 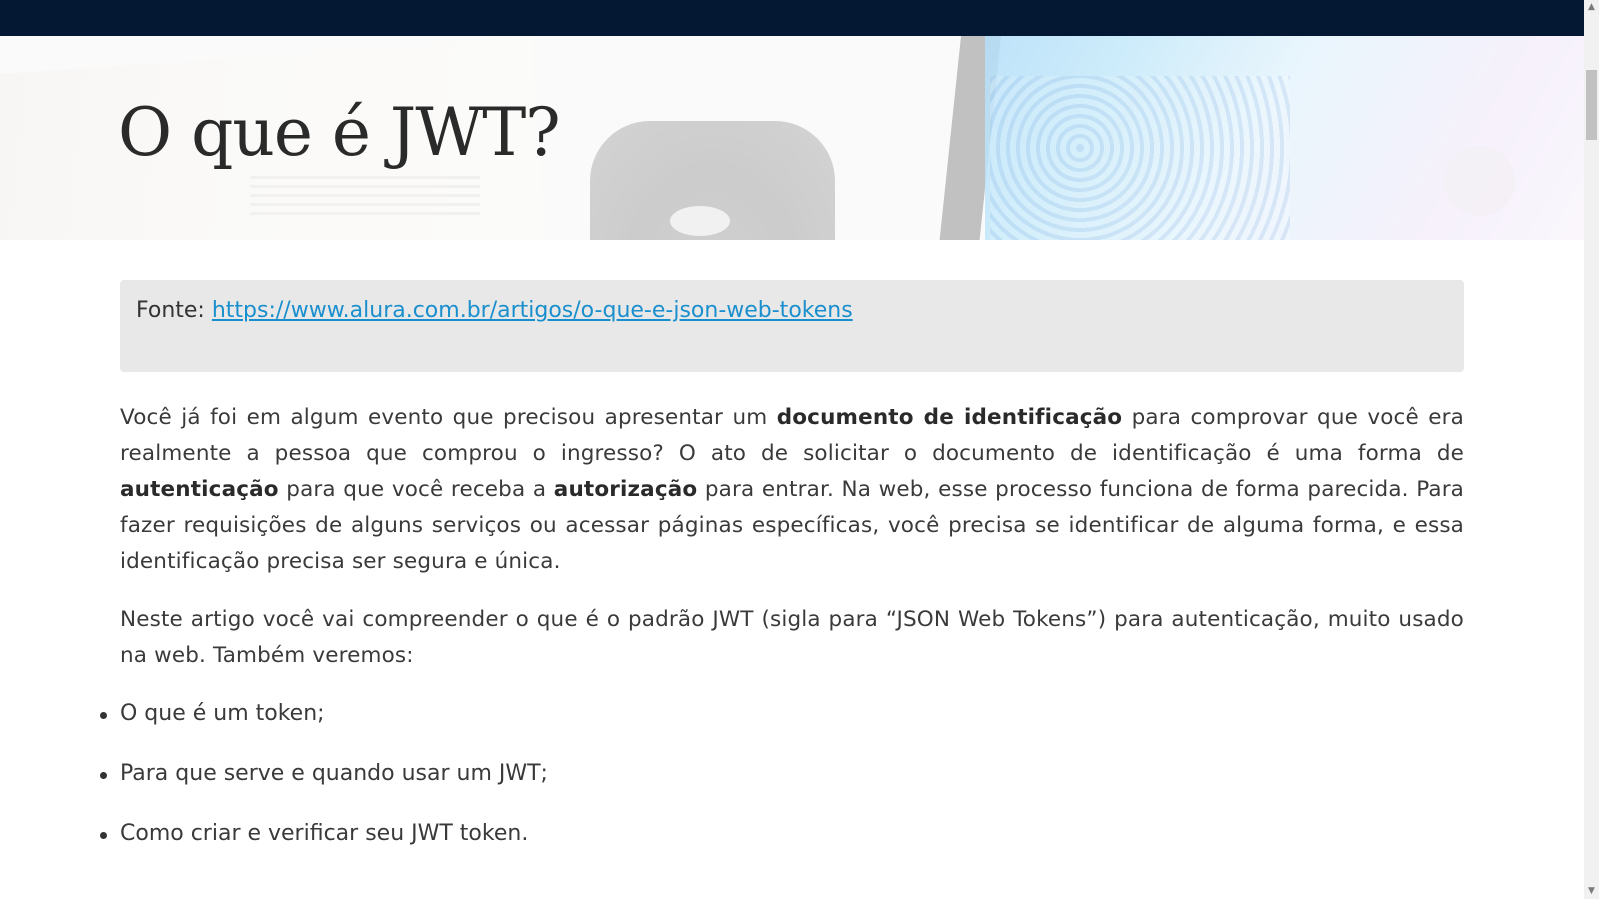 I want to click on scrollbar-thumb, so click(x=1591, y=105).